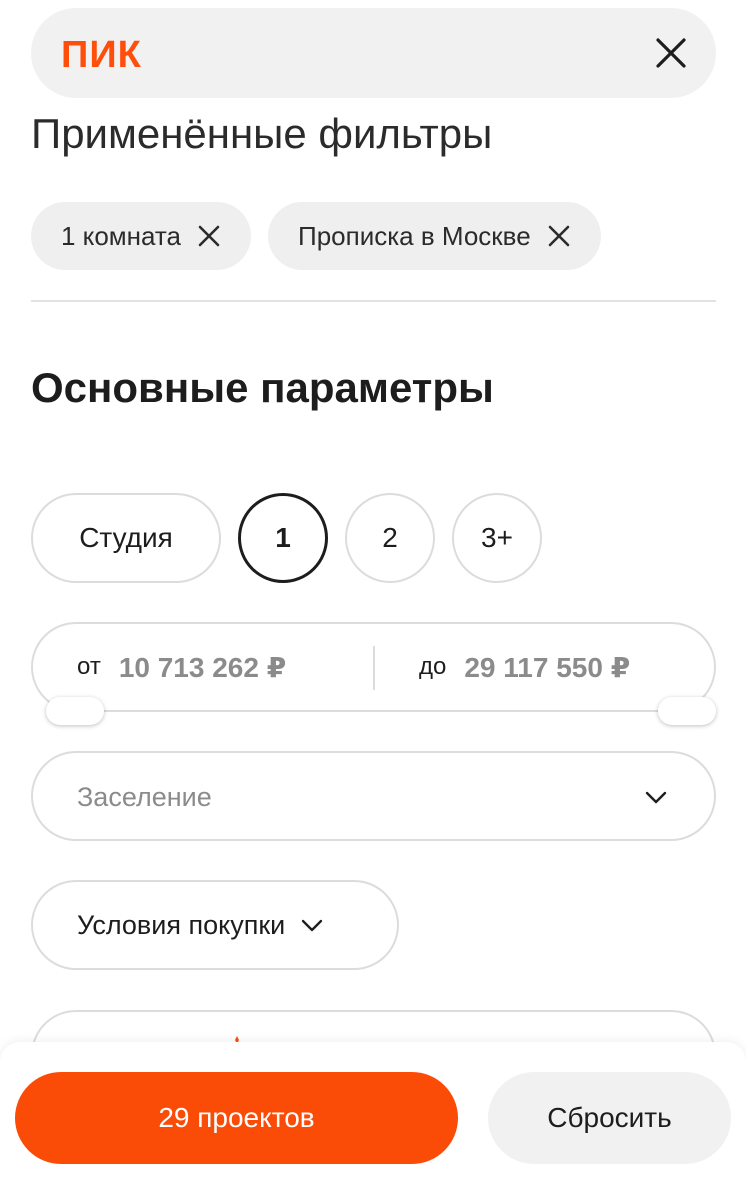 The height and width of the screenshot is (1200, 746). I want to click on applied-filters-title: Применённые фильтры, so click(262, 133).